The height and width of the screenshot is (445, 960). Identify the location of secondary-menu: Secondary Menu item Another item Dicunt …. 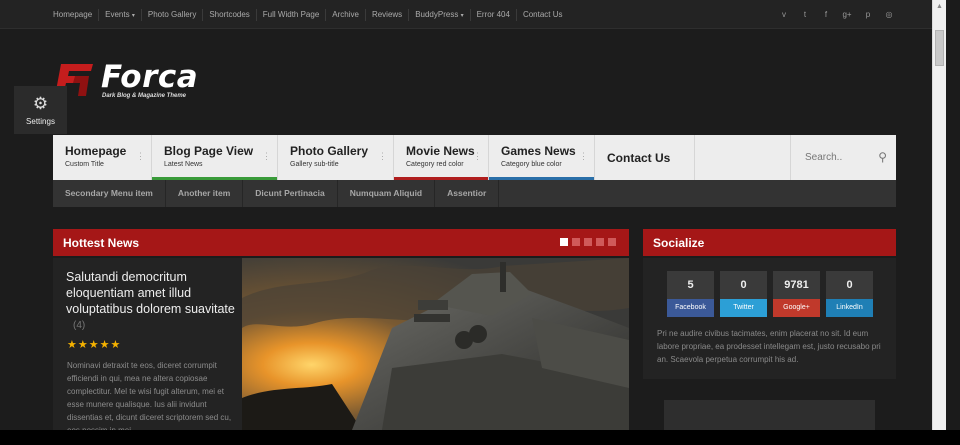
(474, 193).